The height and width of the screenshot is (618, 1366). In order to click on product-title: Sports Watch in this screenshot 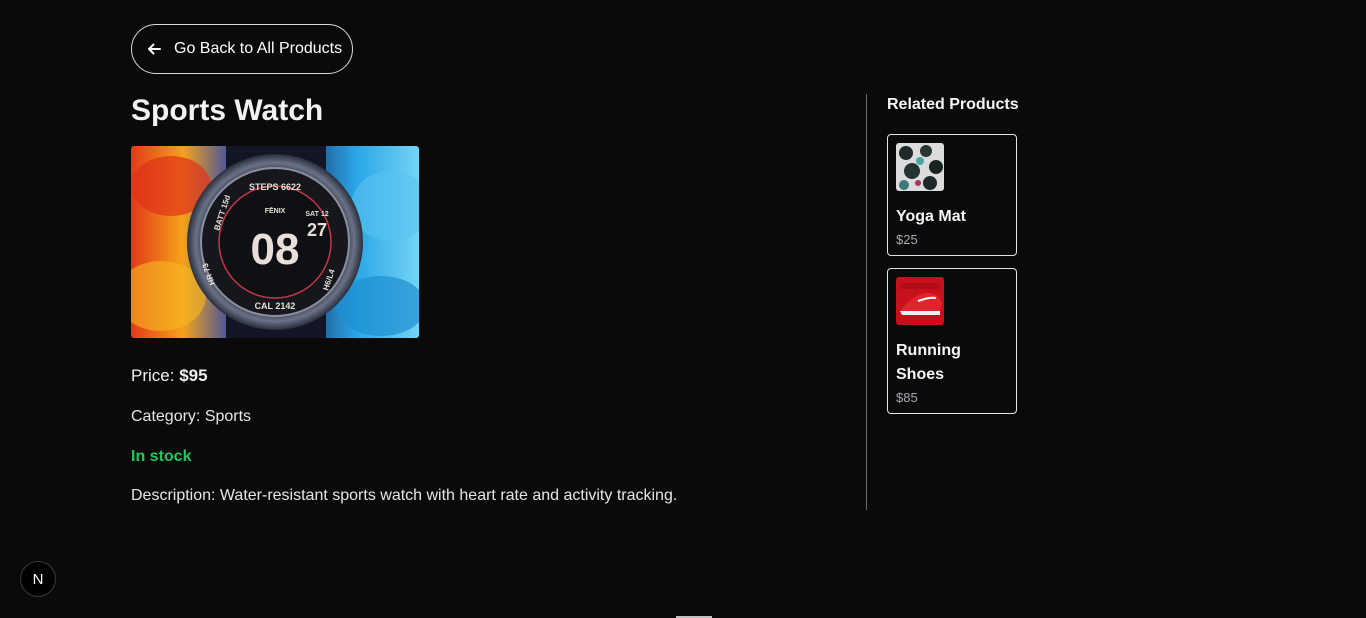, I will do `click(227, 110)`.